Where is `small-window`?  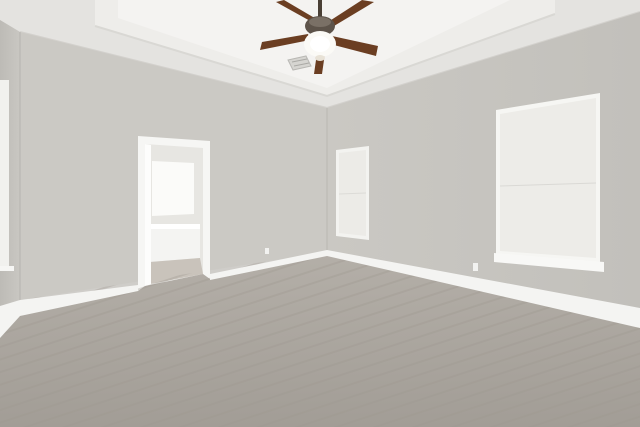
small-window is located at coordinates (352, 193).